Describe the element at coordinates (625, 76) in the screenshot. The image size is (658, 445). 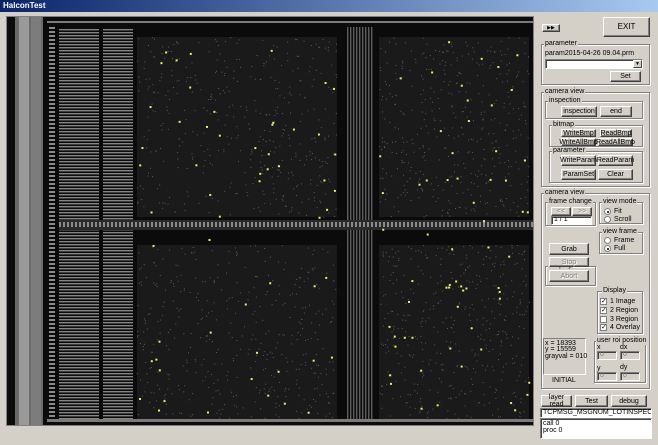
I see `set-button: Set` at that location.